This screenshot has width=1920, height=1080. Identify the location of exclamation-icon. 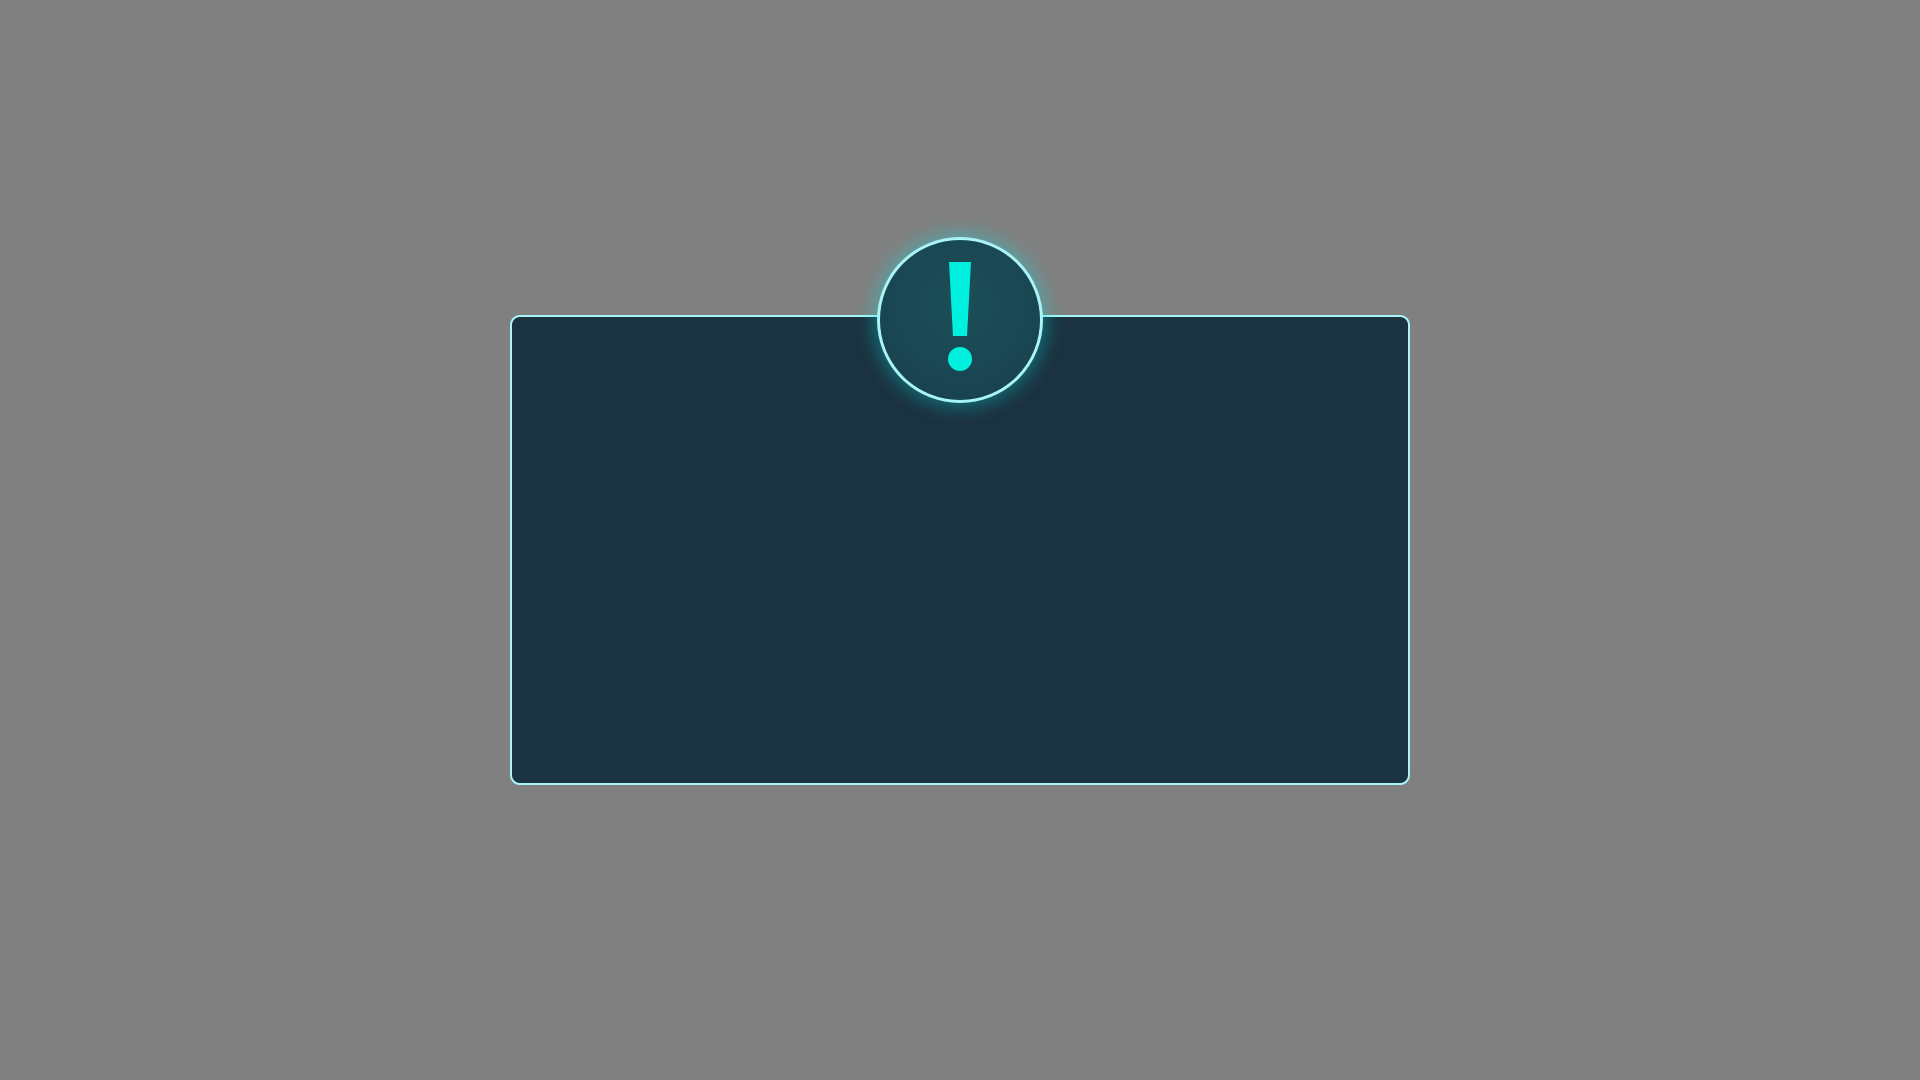
(960, 316).